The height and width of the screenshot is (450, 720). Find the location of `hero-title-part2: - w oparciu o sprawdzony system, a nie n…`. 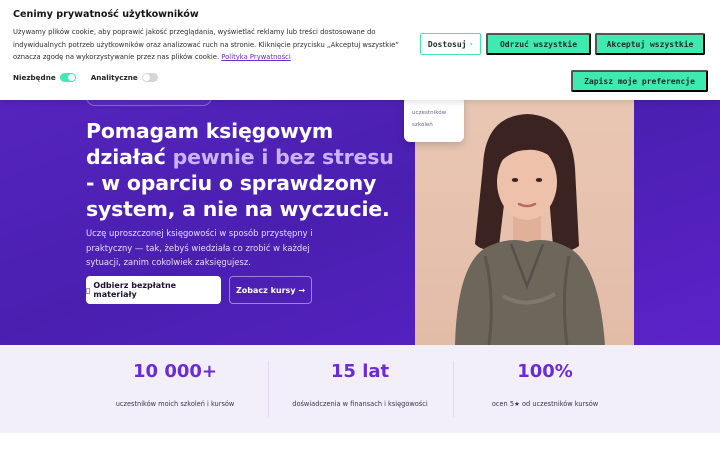

hero-title-part2: - w oparciu o sprawdzony system, a nie n… is located at coordinates (238, 196).